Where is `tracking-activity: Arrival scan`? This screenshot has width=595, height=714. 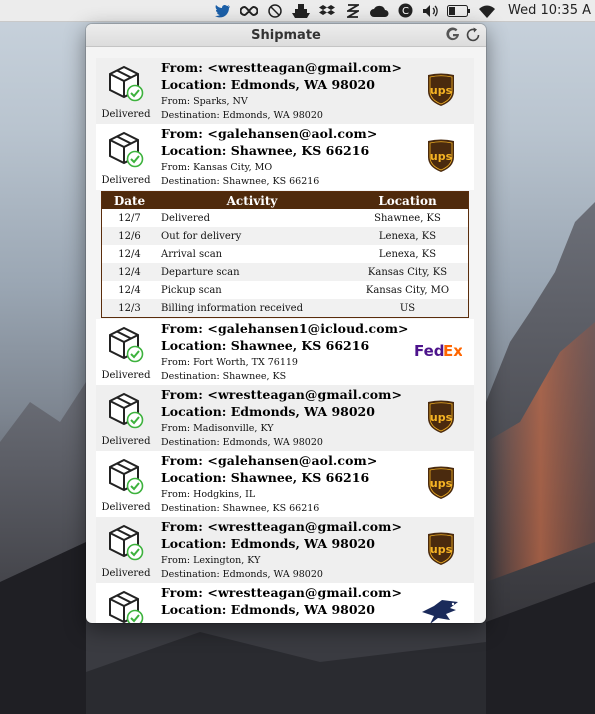
tracking-activity: Arrival scan is located at coordinates (192, 254).